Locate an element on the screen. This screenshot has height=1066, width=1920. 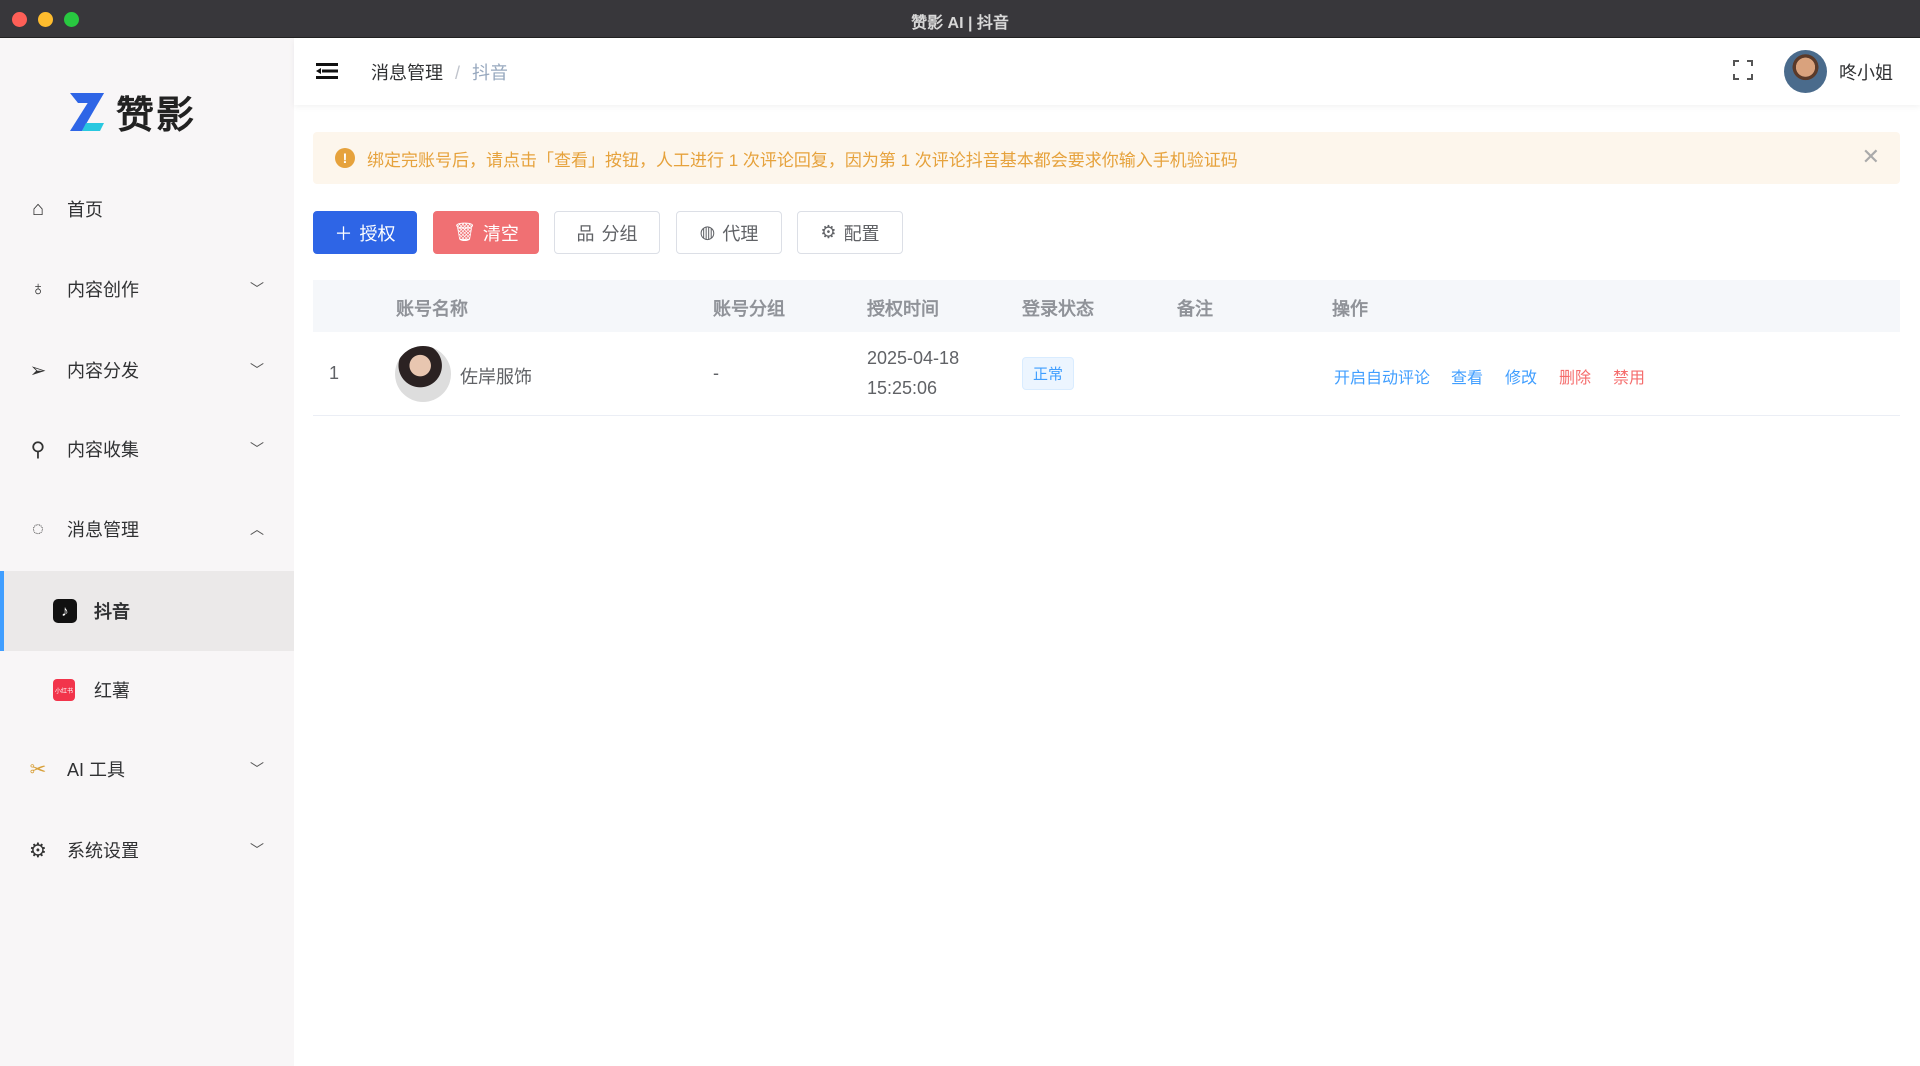
username: 咚小姐 is located at coordinates (1866, 72).